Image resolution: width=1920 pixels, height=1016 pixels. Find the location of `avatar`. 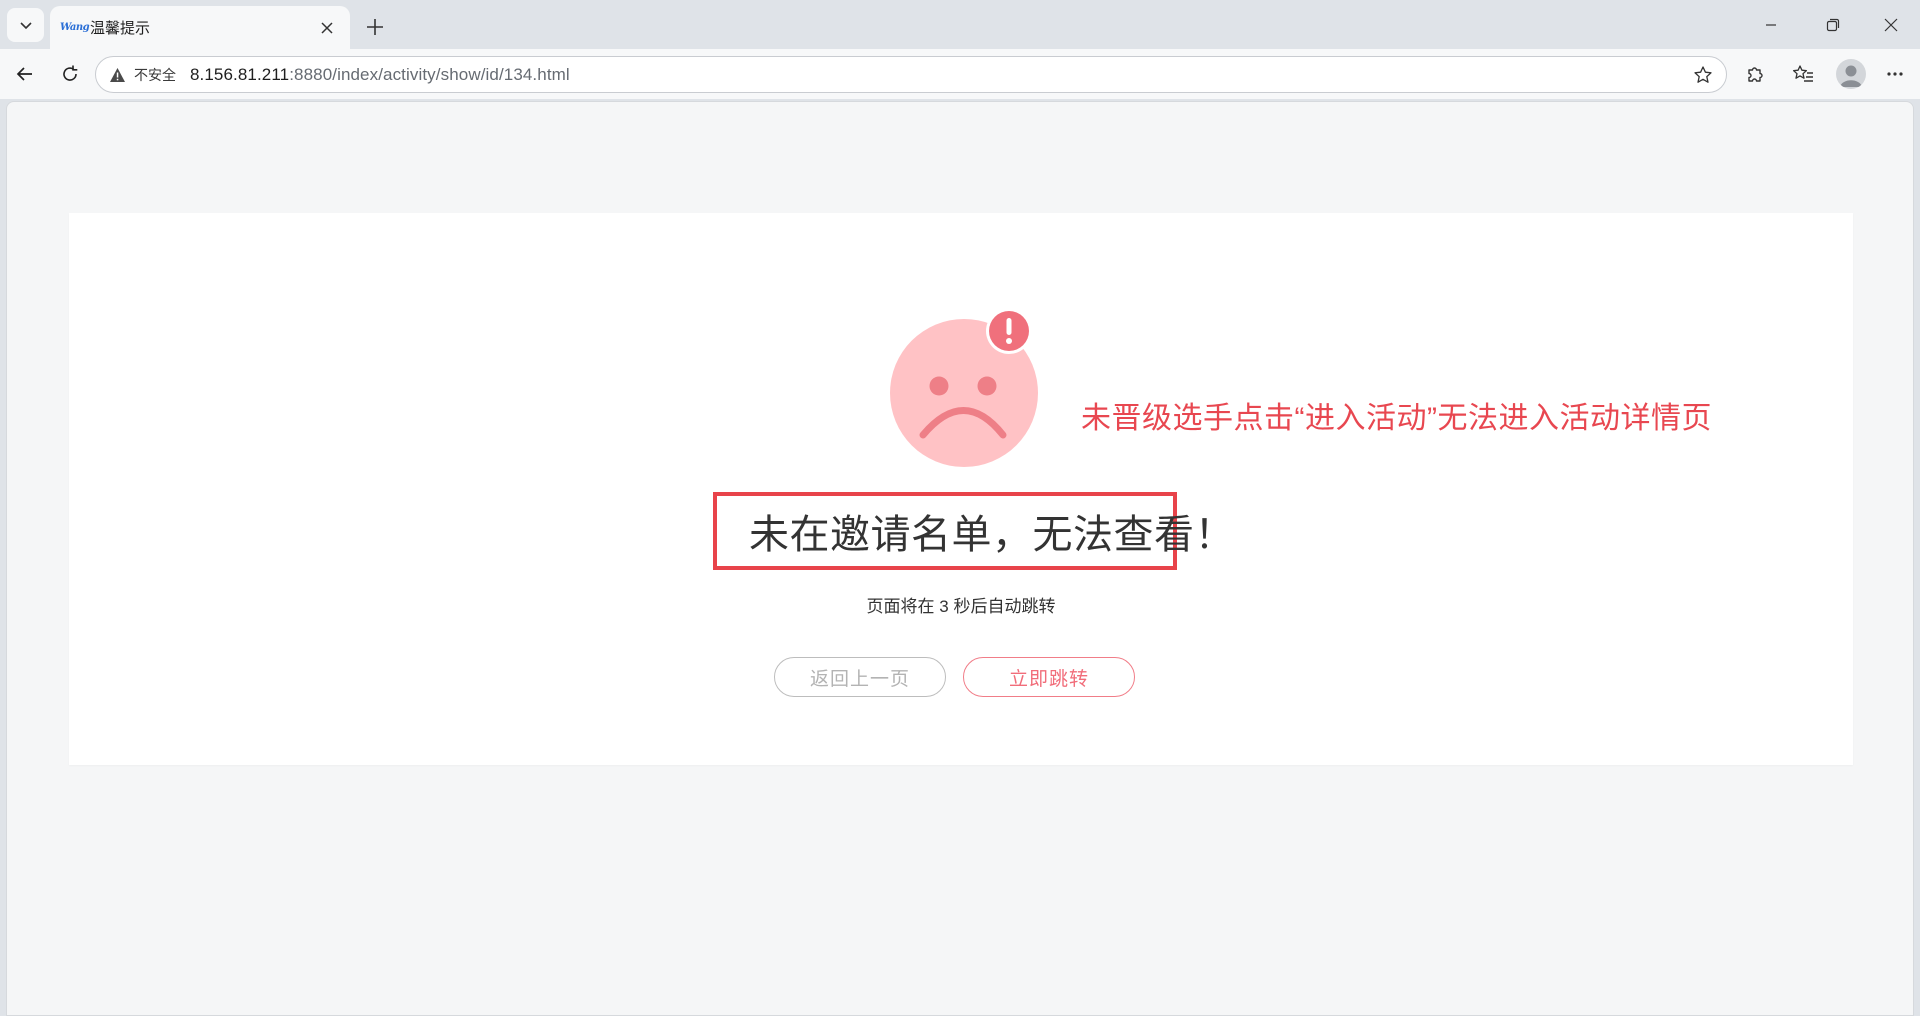

avatar is located at coordinates (1851, 74).